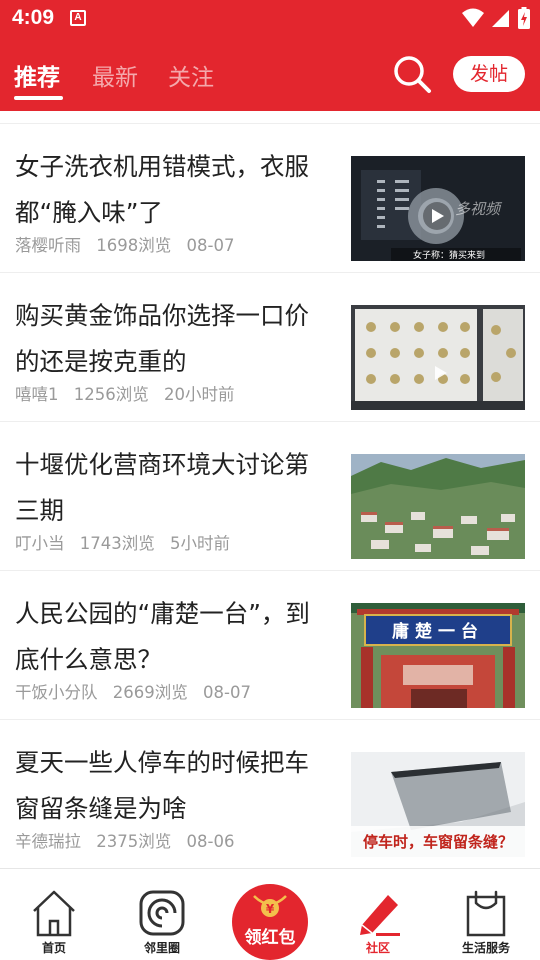  I want to click on yuan-glyph: ¥, so click(270, 909).